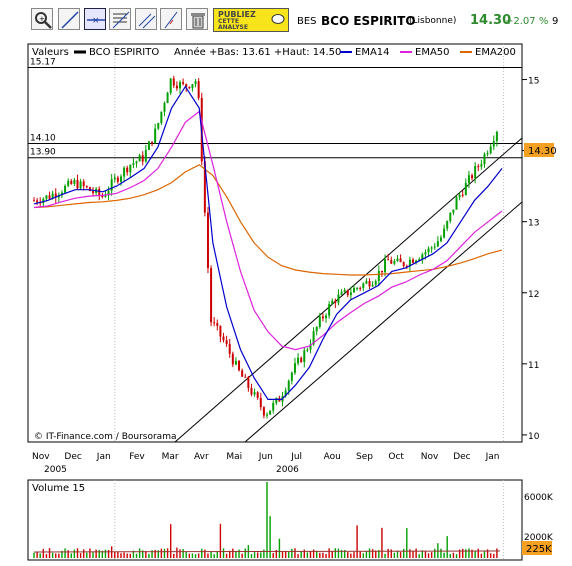  What do you see at coordinates (137, 457) in the screenshot?
I see `month-label: Fev` at bounding box center [137, 457].